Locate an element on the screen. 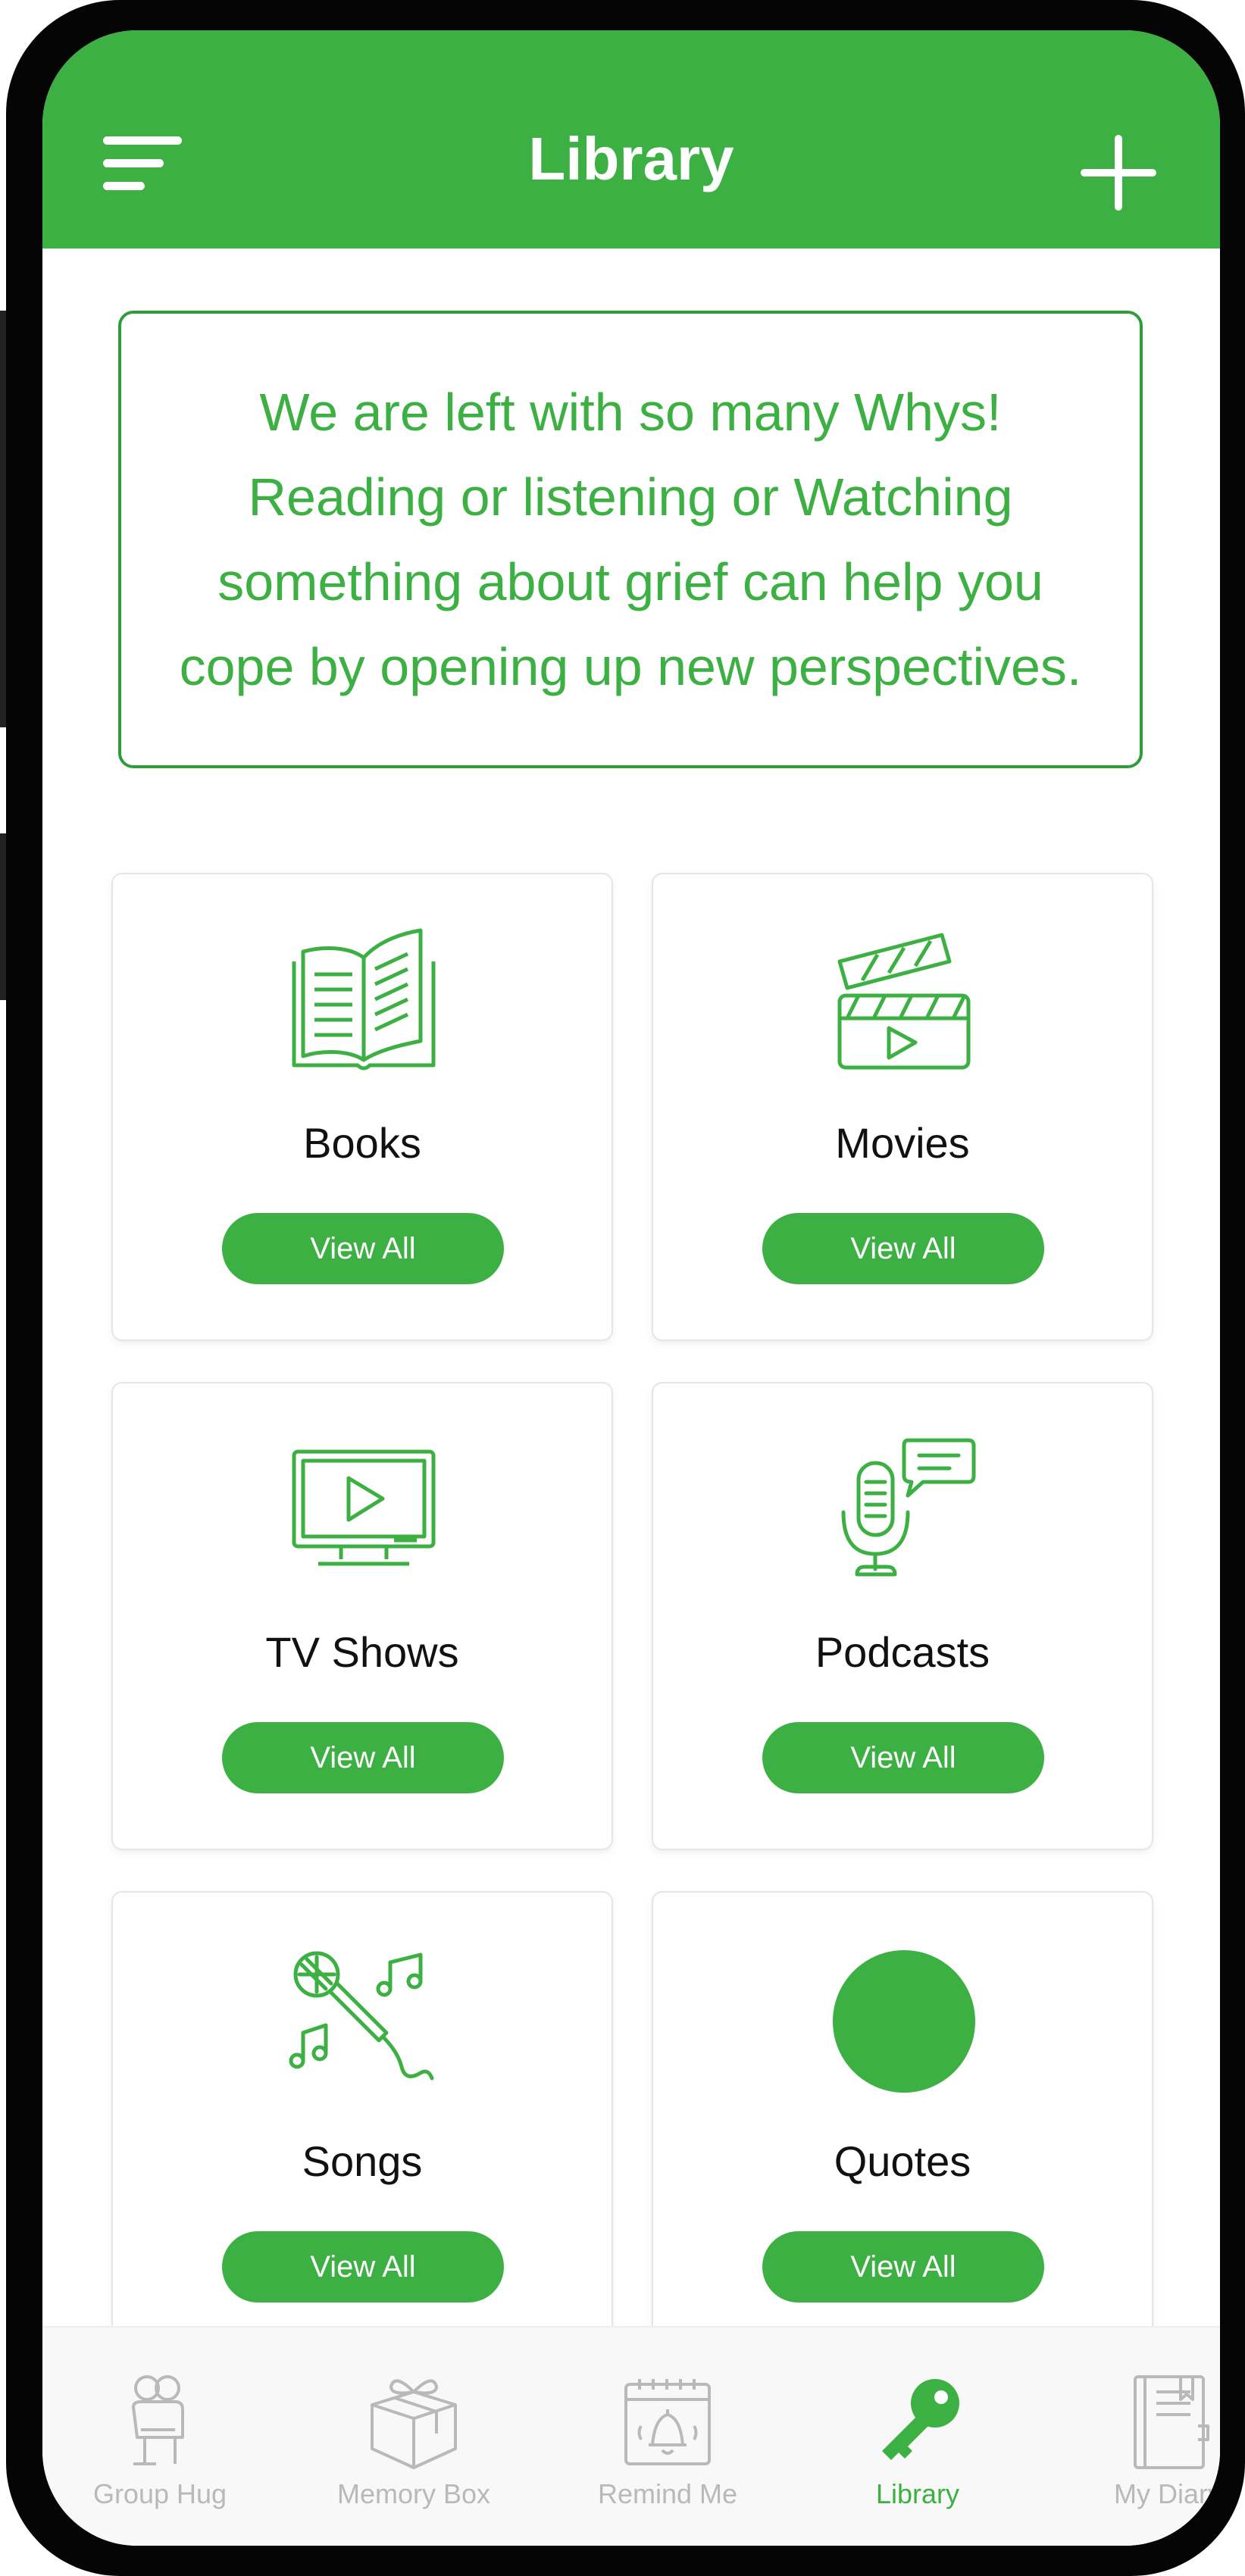 Image resolution: width=1245 pixels, height=2576 pixels. tab-library: Library is located at coordinates (917, 2437).